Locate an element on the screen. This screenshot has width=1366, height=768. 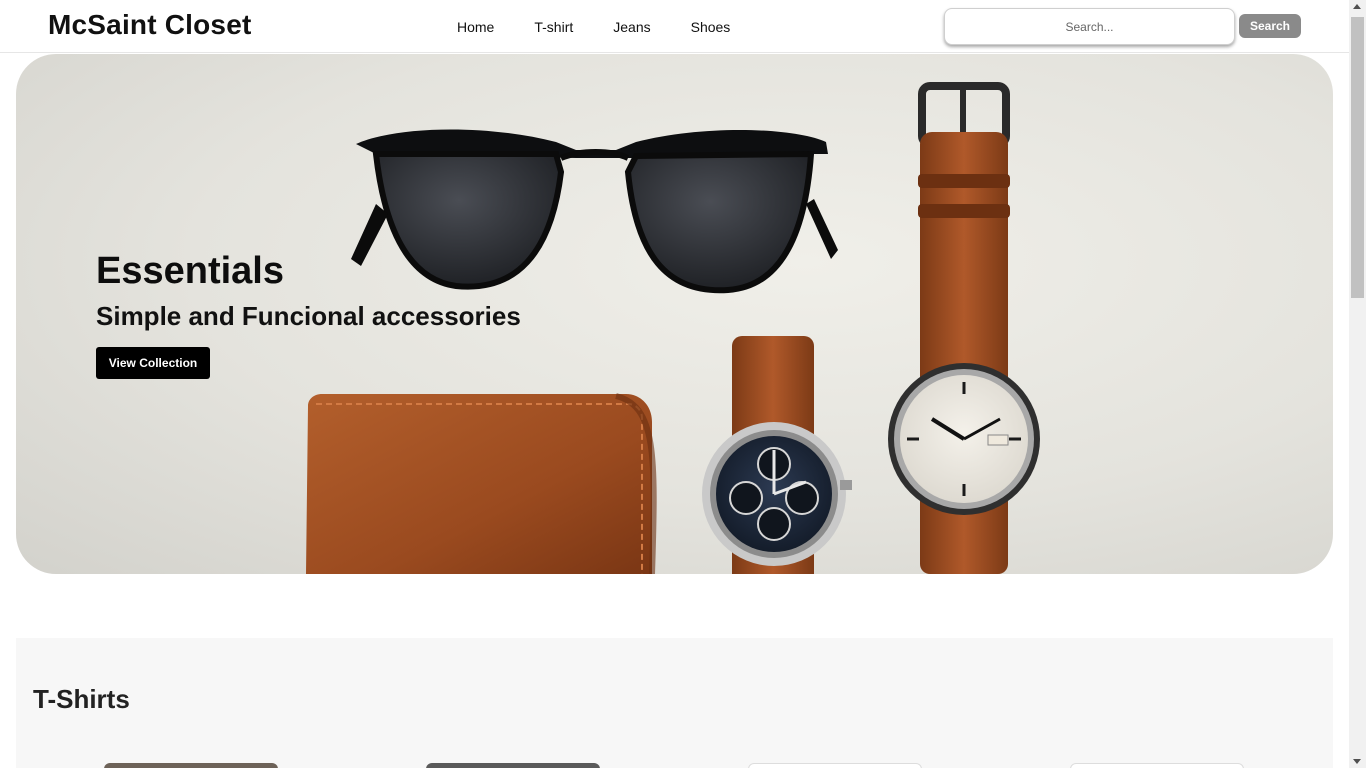
nav-jeans: Jeans is located at coordinates (631, 27).